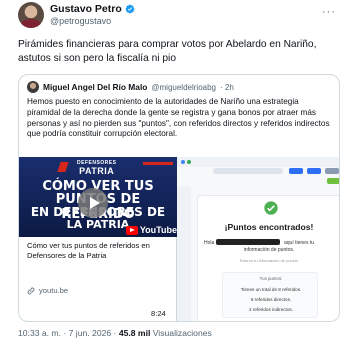 The image size is (350, 340). Describe the element at coordinates (86, 9) in the screenshot. I see `author-name: Gustavo Petro` at that location.